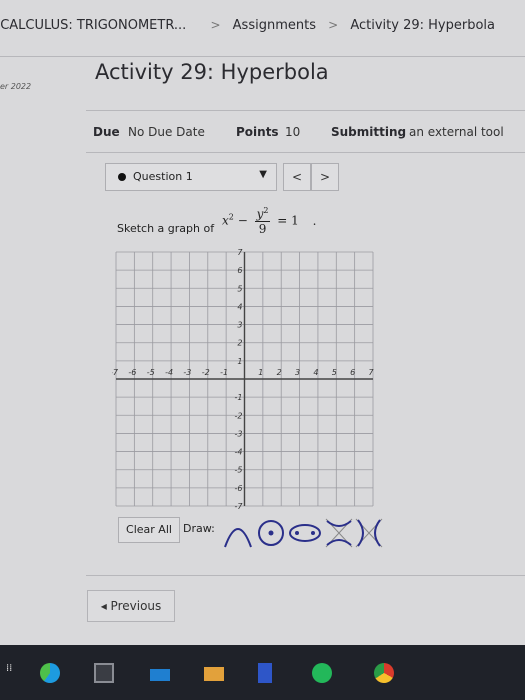 The width and height of the screenshot is (525, 700). I want to click on x-tick-label: 6, so click(352, 372).